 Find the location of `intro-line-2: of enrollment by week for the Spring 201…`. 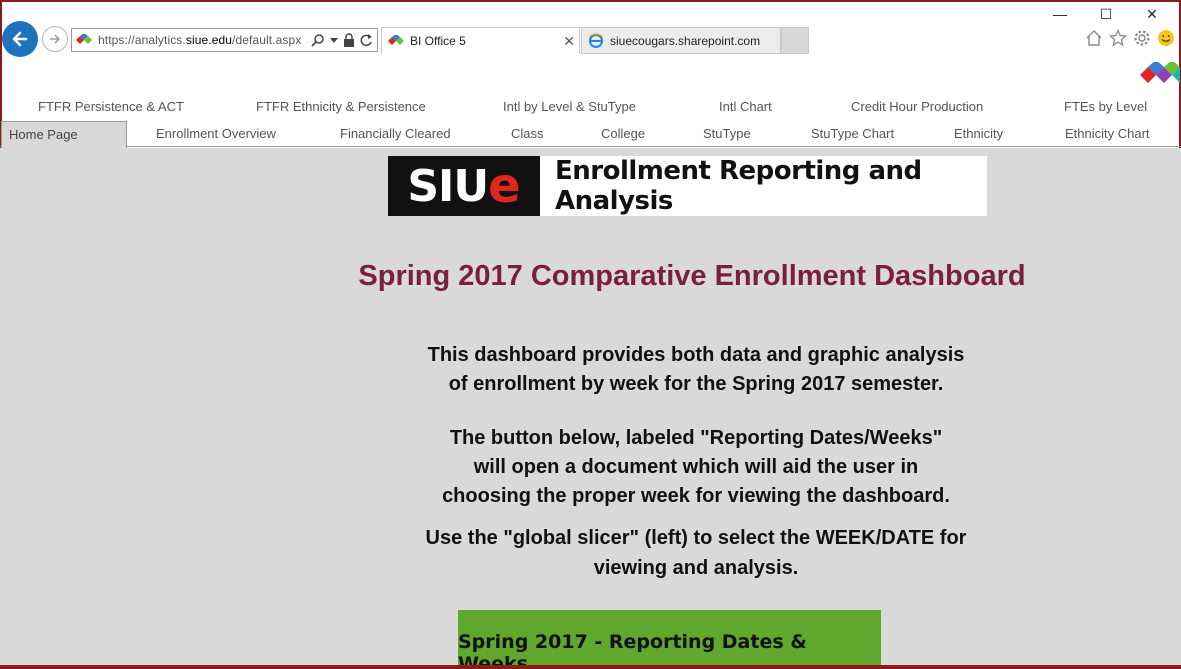

intro-line-2: of enrollment by week for the Spring 201… is located at coordinates (696, 384).